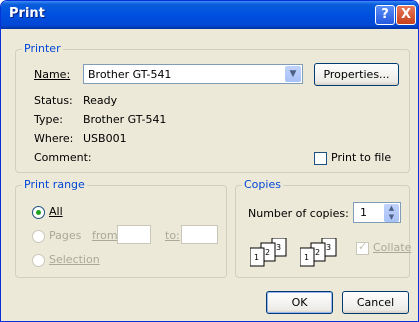 This screenshot has height=322, width=419. Describe the element at coordinates (54, 138) in the screenshot. I see `where-label: Where:` at that location.